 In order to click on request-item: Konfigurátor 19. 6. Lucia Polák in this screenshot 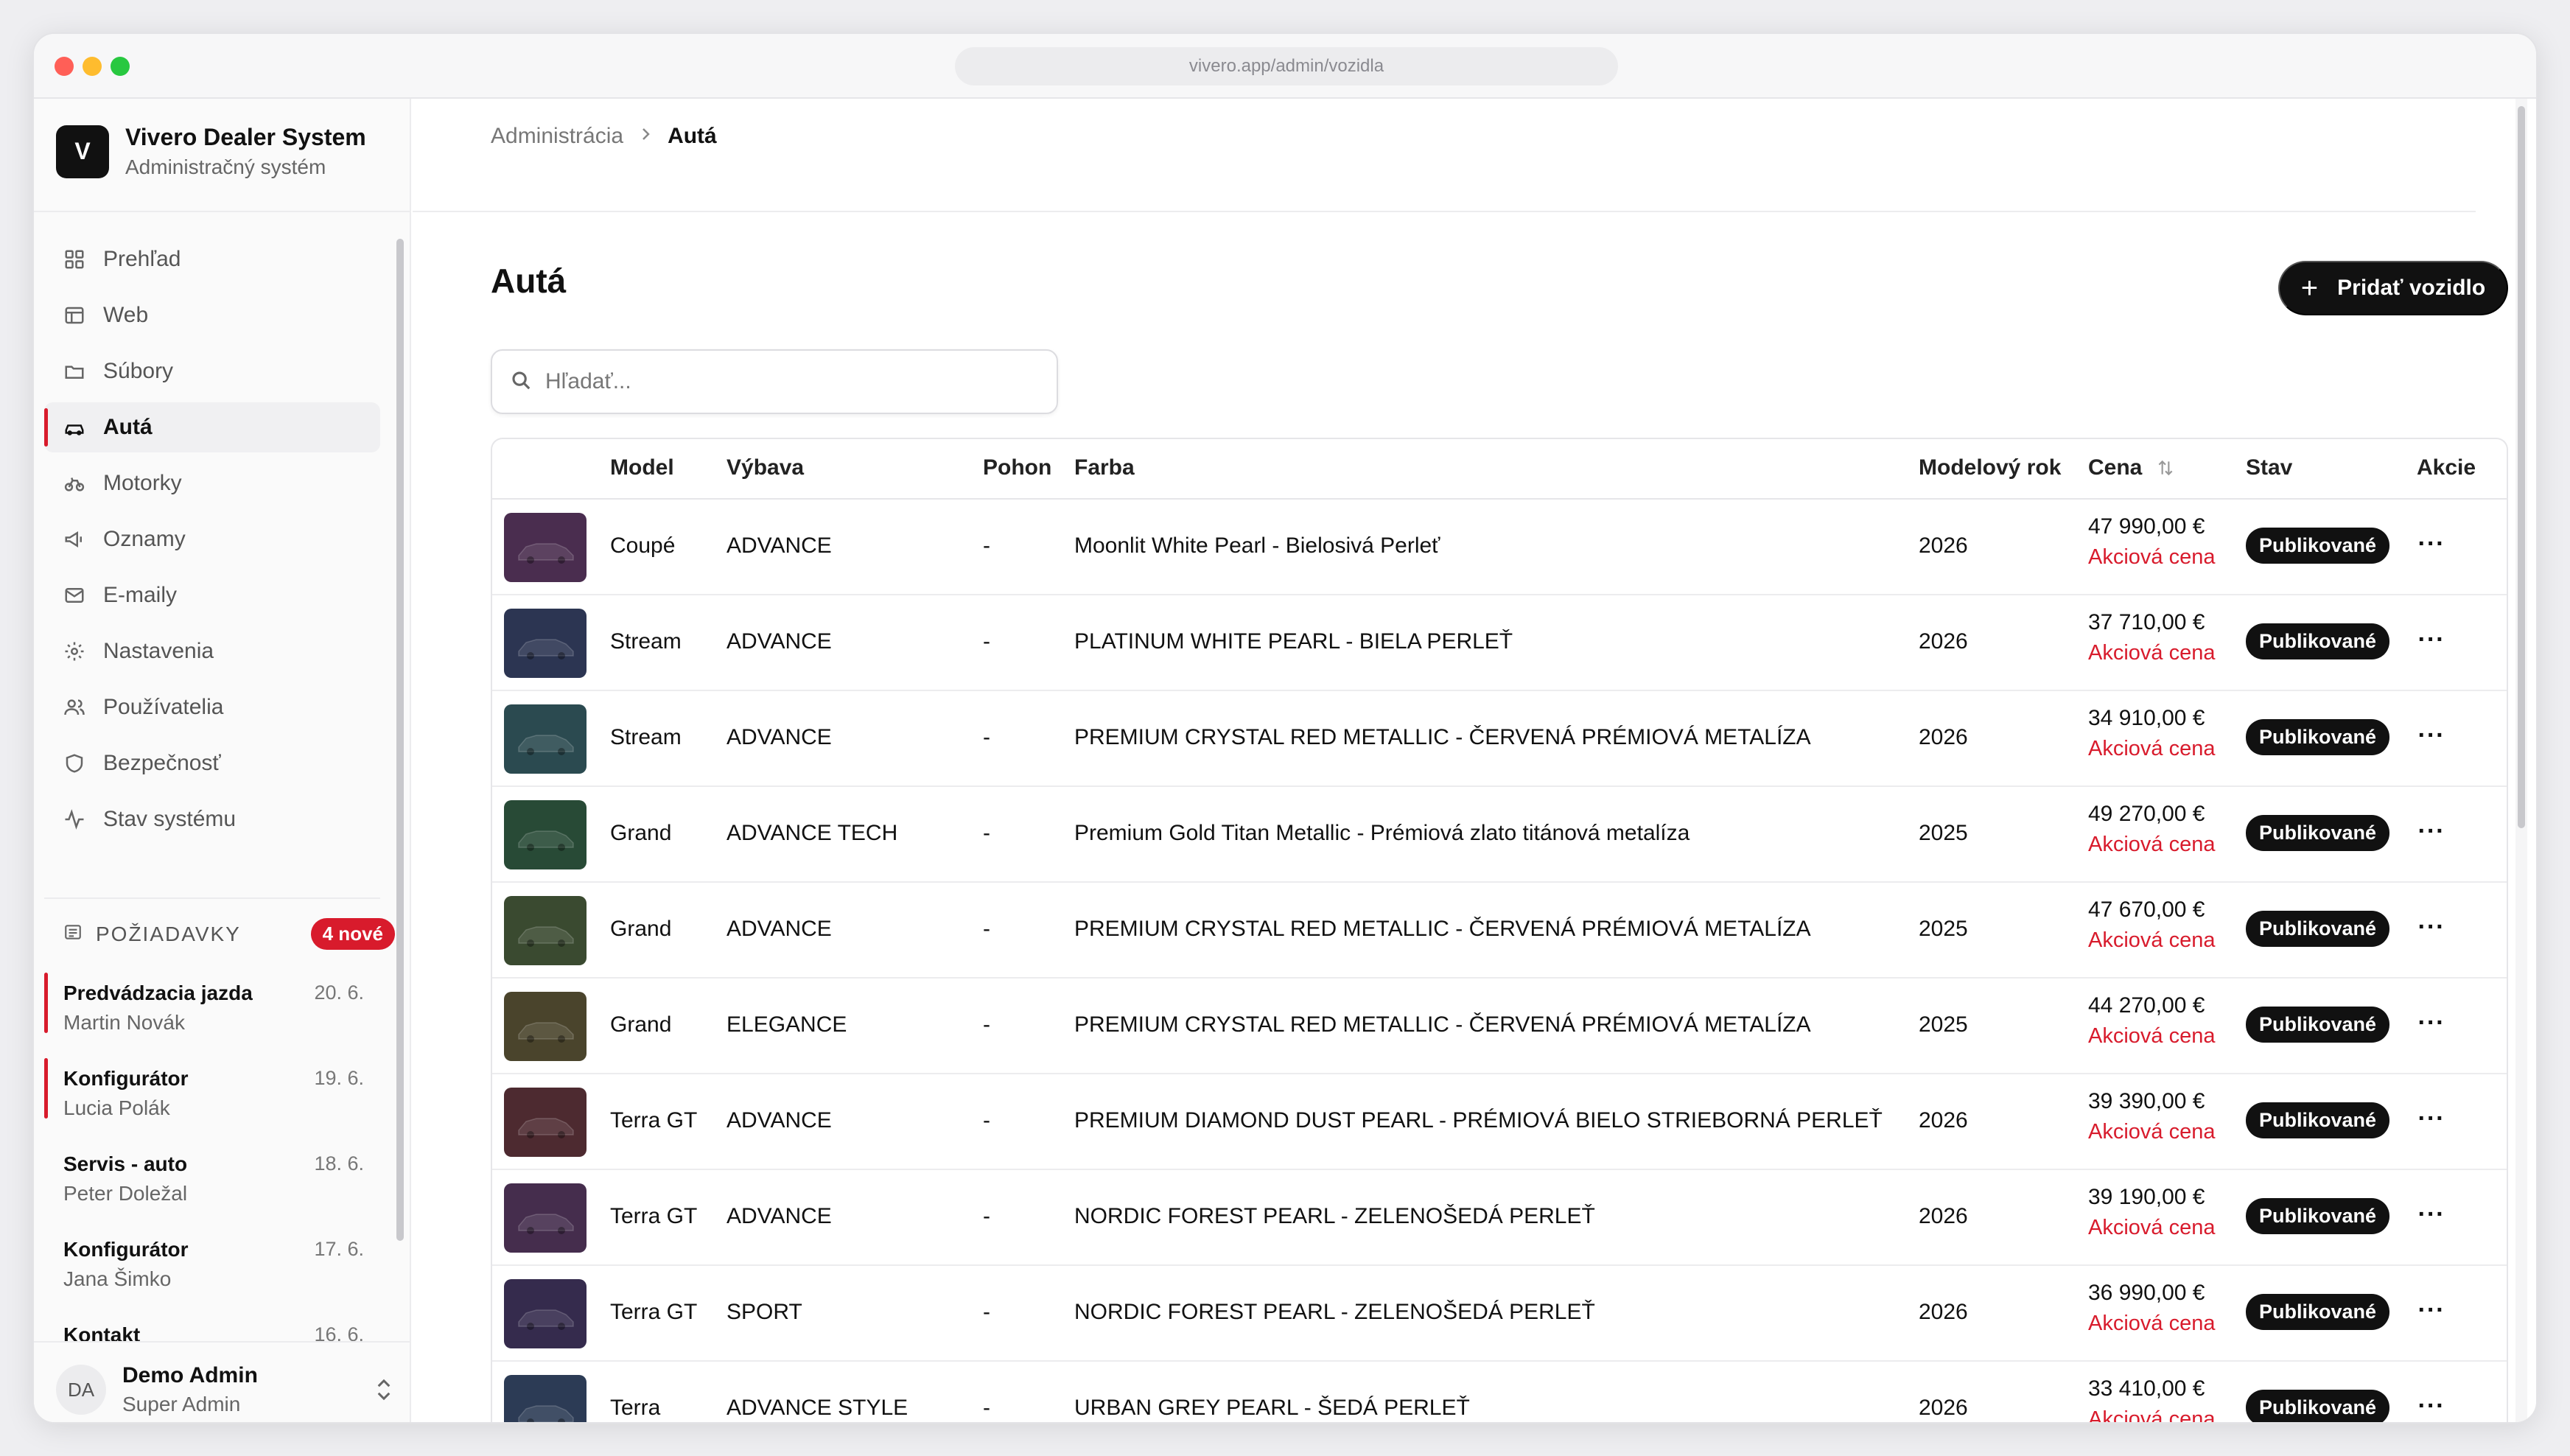, I will do `click(212, 1096)`.